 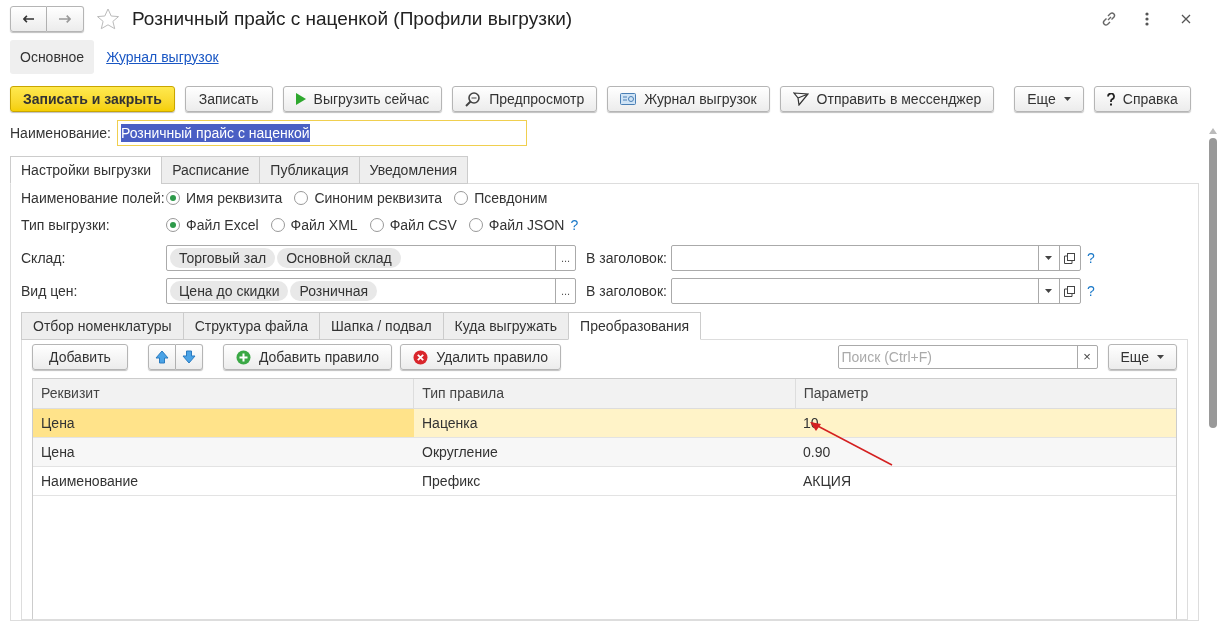 I want to click on add-button: Добавить, so click(x=80, y=357).